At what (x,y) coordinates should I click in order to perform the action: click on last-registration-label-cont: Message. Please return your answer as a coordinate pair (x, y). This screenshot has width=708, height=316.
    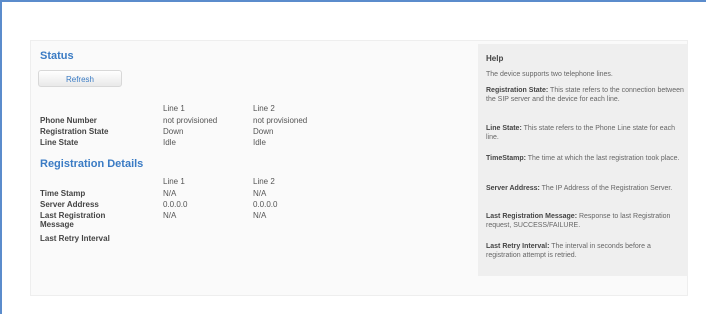
    Looking at the image, I should click on (57, 224).